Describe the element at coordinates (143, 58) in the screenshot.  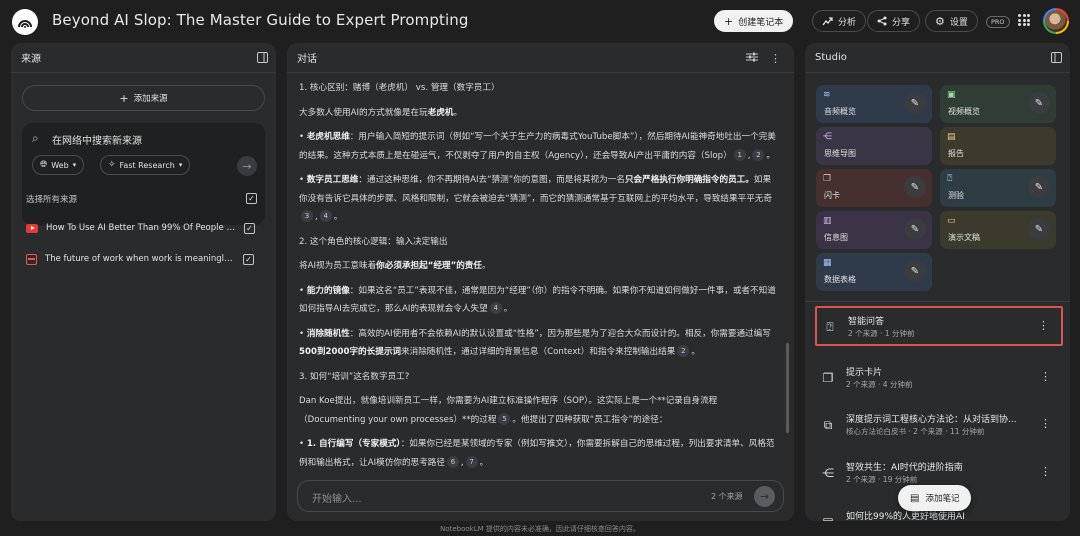
I see `sources-header: 来源` at that location.